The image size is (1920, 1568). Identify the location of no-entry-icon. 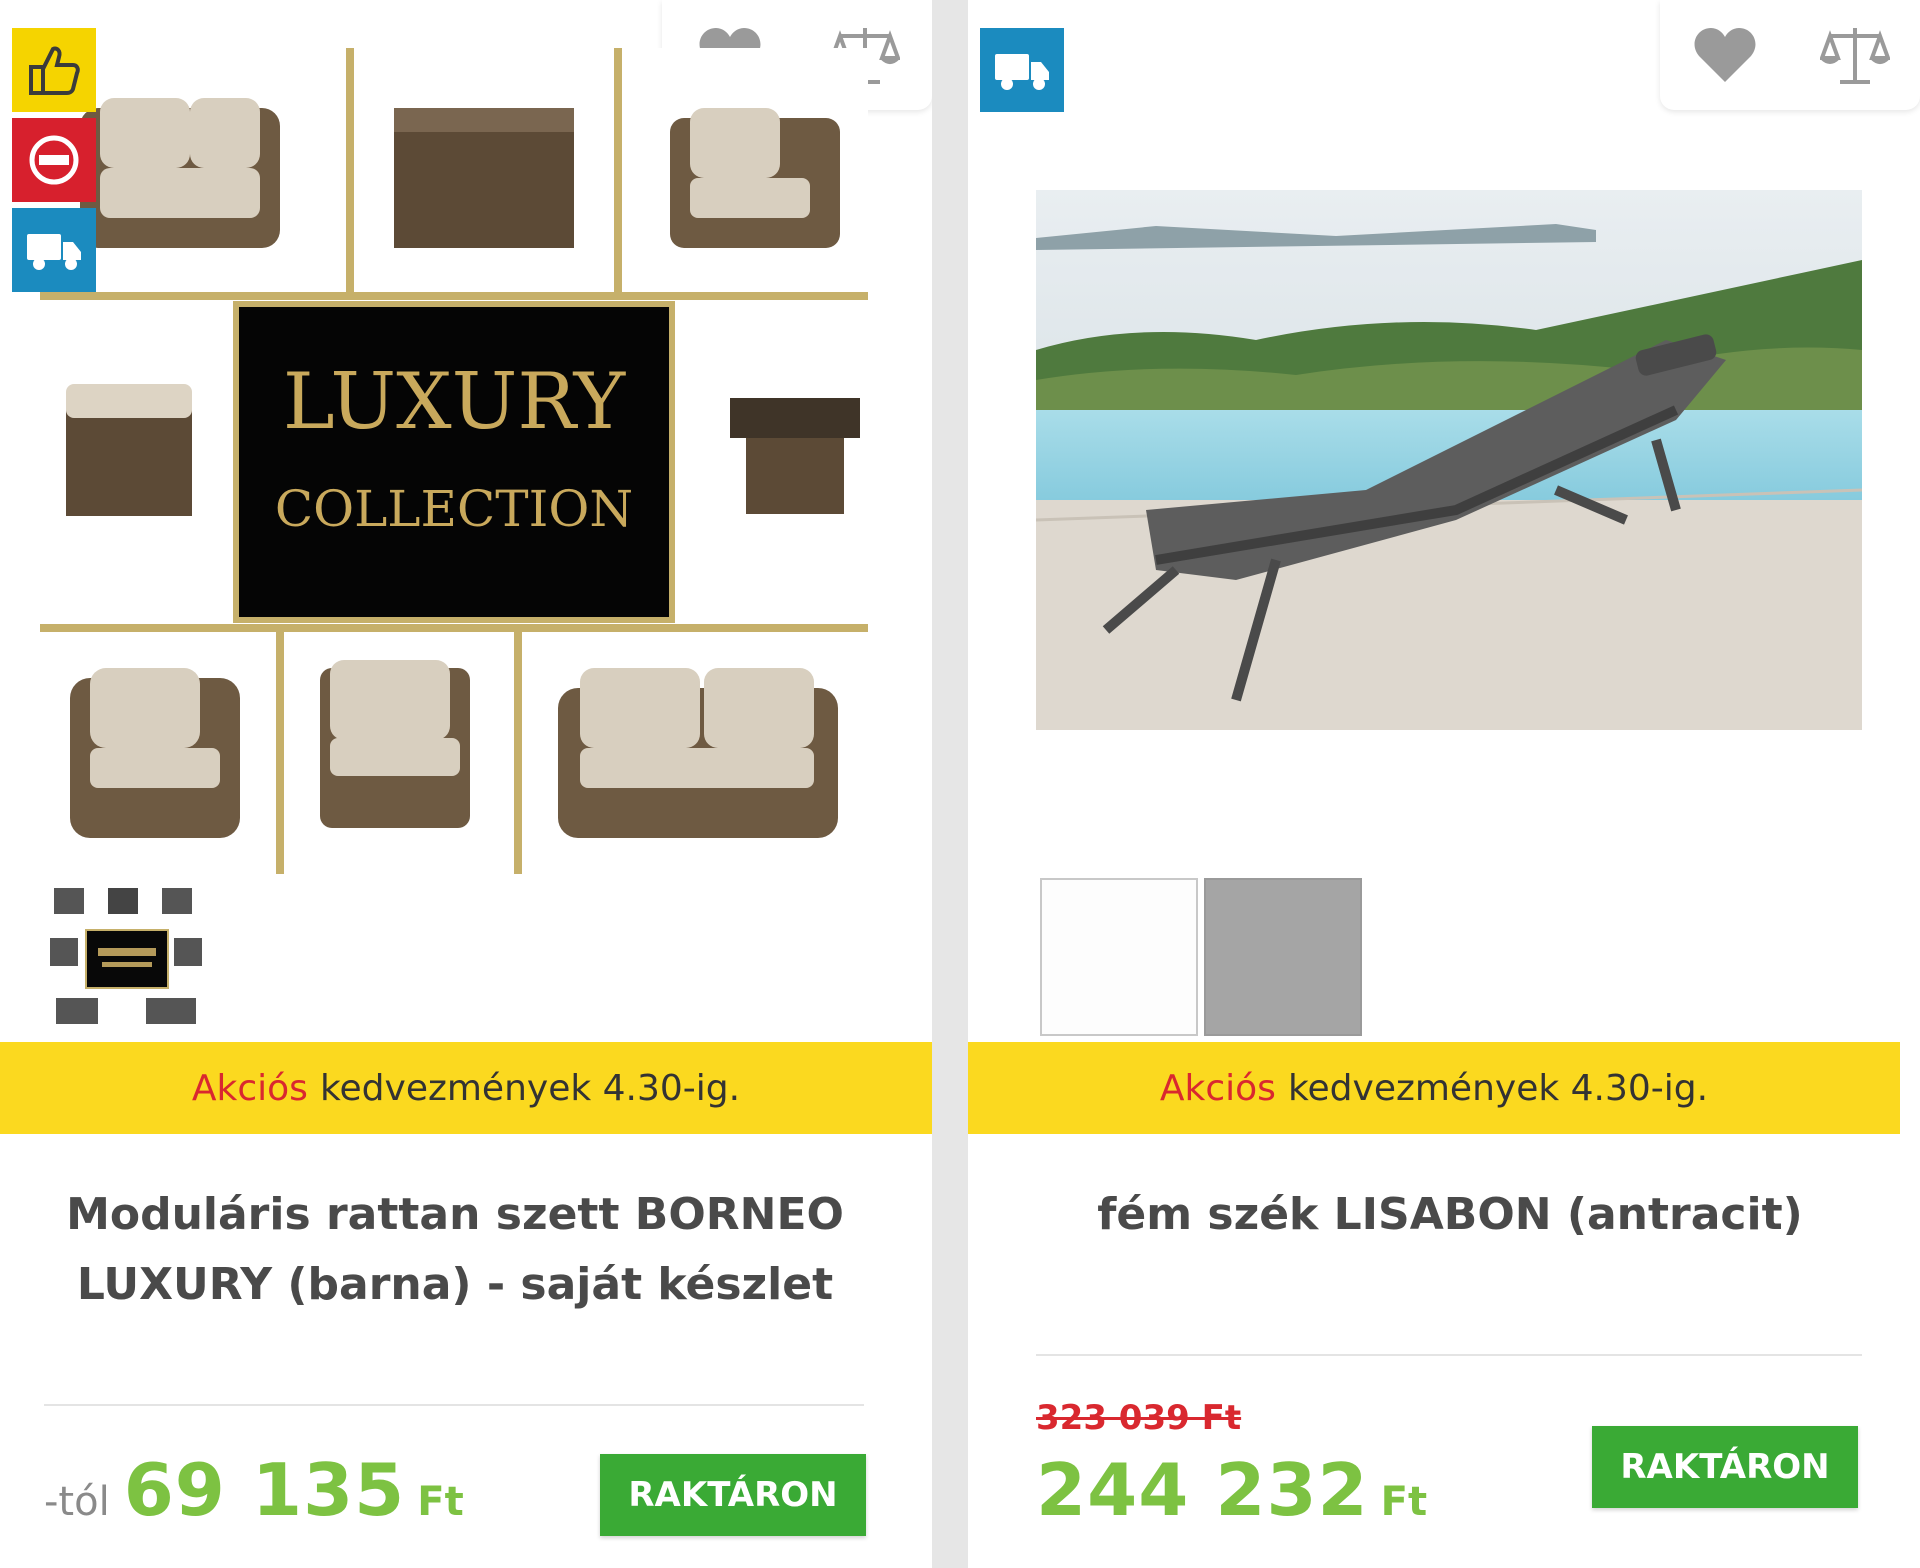
(54, 160).